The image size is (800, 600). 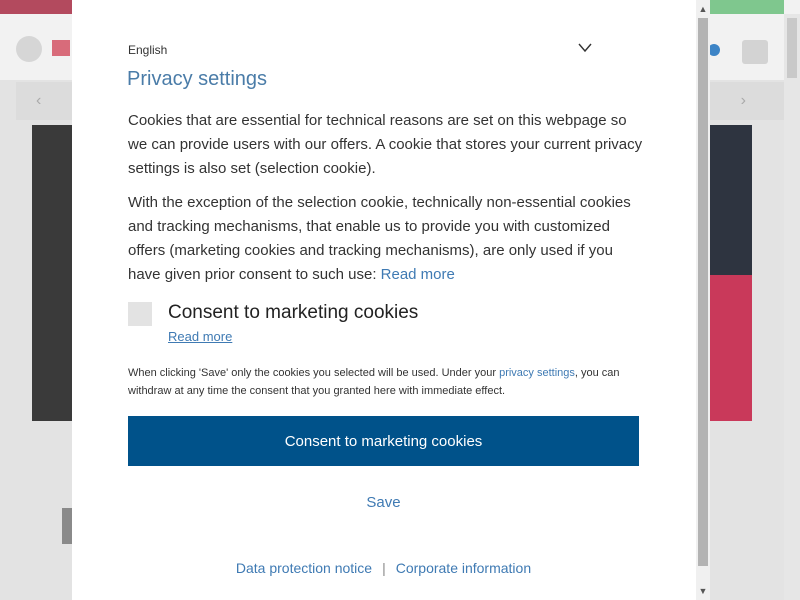 What do you see at coordinates (729, 200) in the screenshot?
I see `background-hero-image-dark` at bounding box center [729, 200].